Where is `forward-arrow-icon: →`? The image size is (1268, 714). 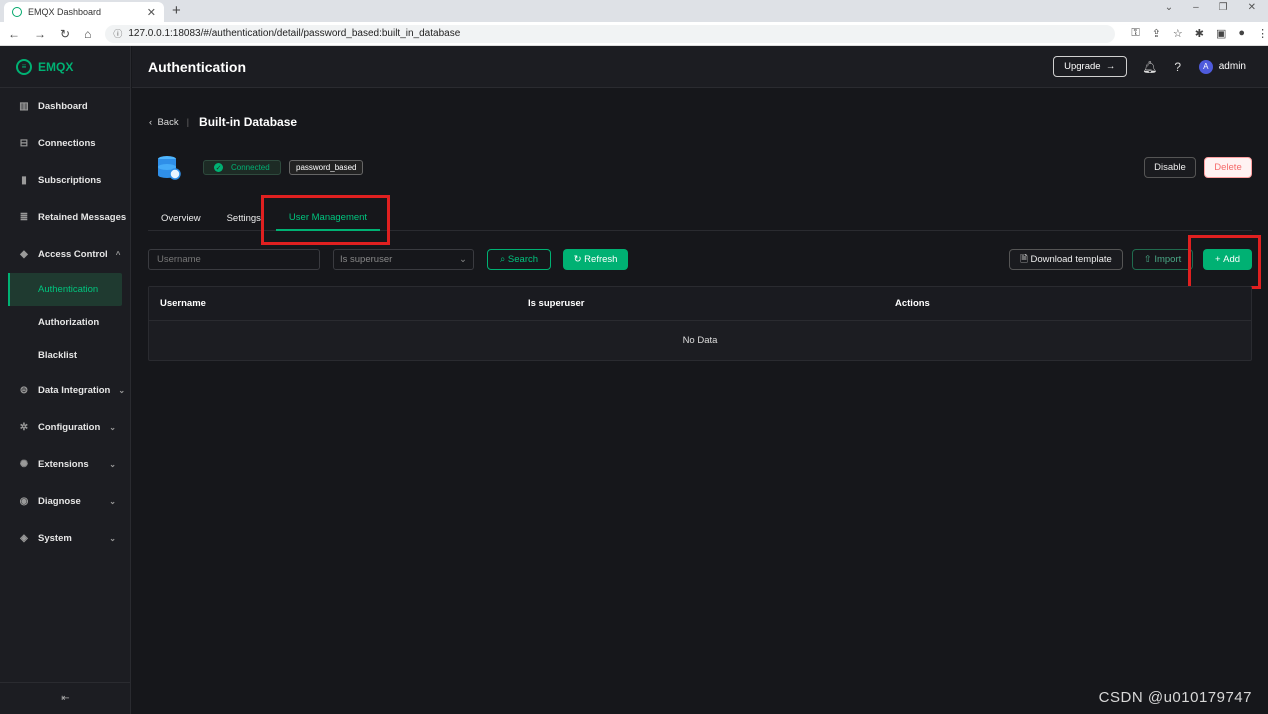
forward-arrow-icon: → is located at coordinates (40, 34).